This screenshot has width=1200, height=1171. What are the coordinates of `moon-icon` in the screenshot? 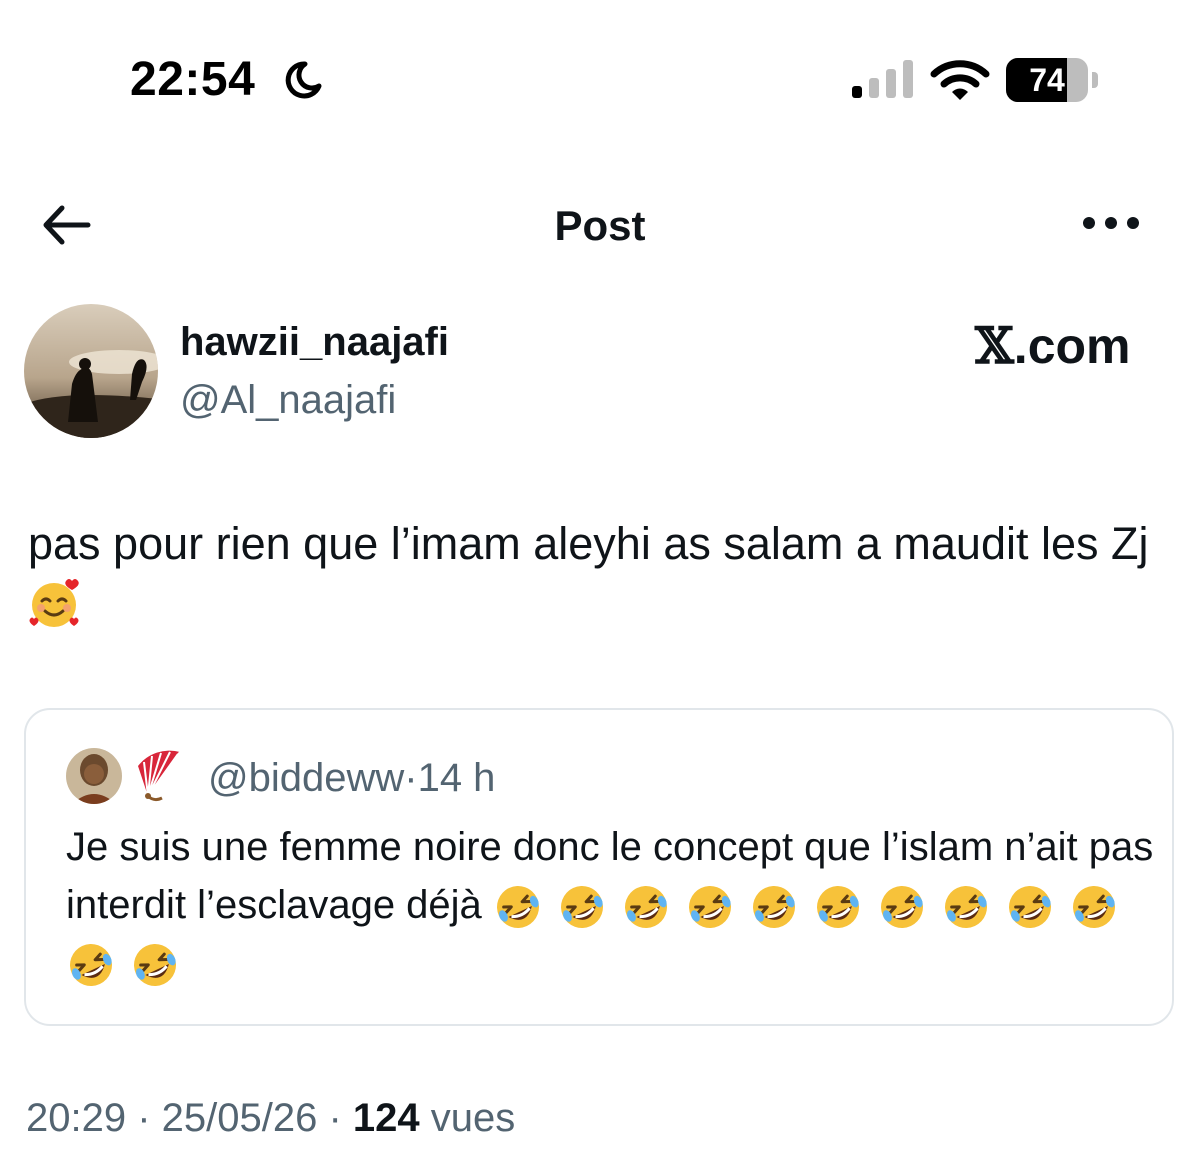 It's located at (303, 80).